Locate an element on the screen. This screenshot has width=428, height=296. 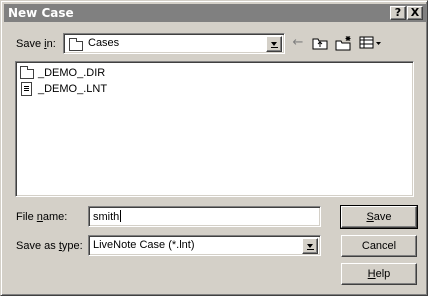
help-button: Help is located at coordinates (379, 274).